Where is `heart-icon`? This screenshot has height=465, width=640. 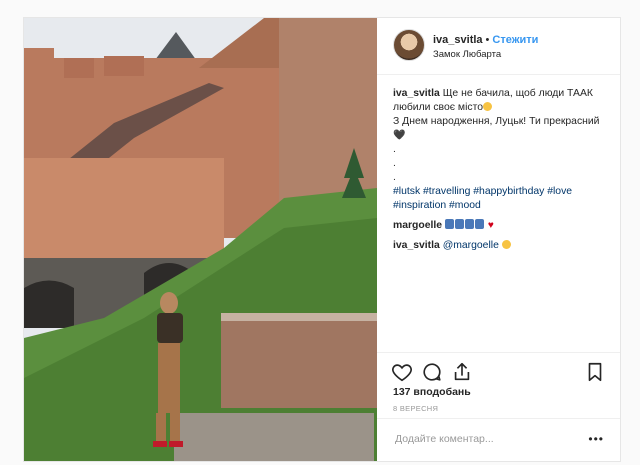
heart-icon is located at coordinates (402, 372).